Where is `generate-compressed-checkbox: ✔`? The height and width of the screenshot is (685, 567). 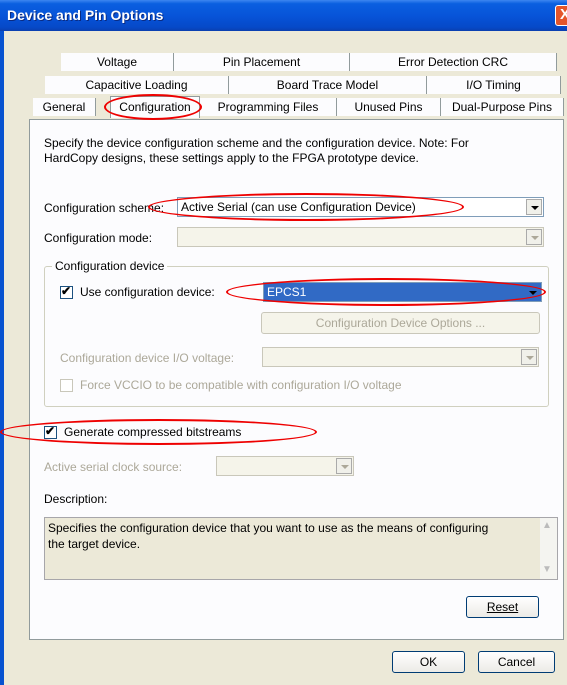
generate-compressed-checkbox: ✔ is located at coordinates (50, 431).